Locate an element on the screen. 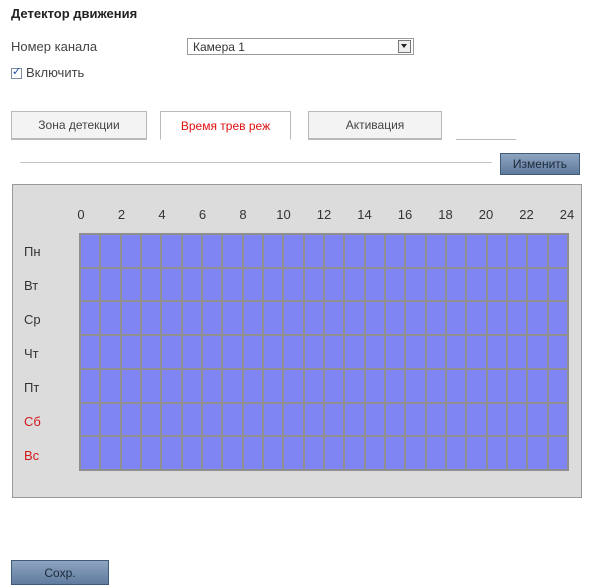 The image size is (594, 588). channel-select: Камера 1 is located at coordinates (300, 46).